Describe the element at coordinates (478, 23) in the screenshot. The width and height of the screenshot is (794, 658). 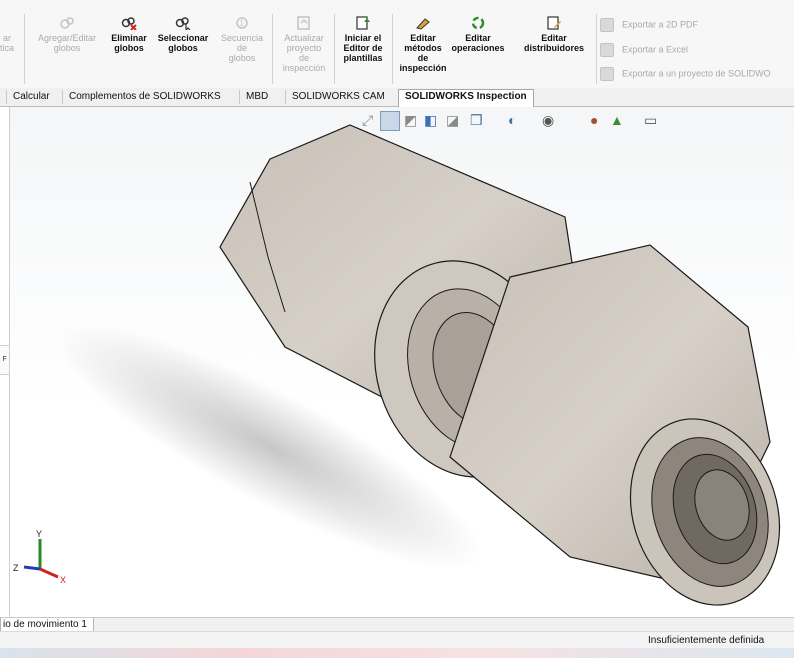
I see `edit-operations-icon` at that location.